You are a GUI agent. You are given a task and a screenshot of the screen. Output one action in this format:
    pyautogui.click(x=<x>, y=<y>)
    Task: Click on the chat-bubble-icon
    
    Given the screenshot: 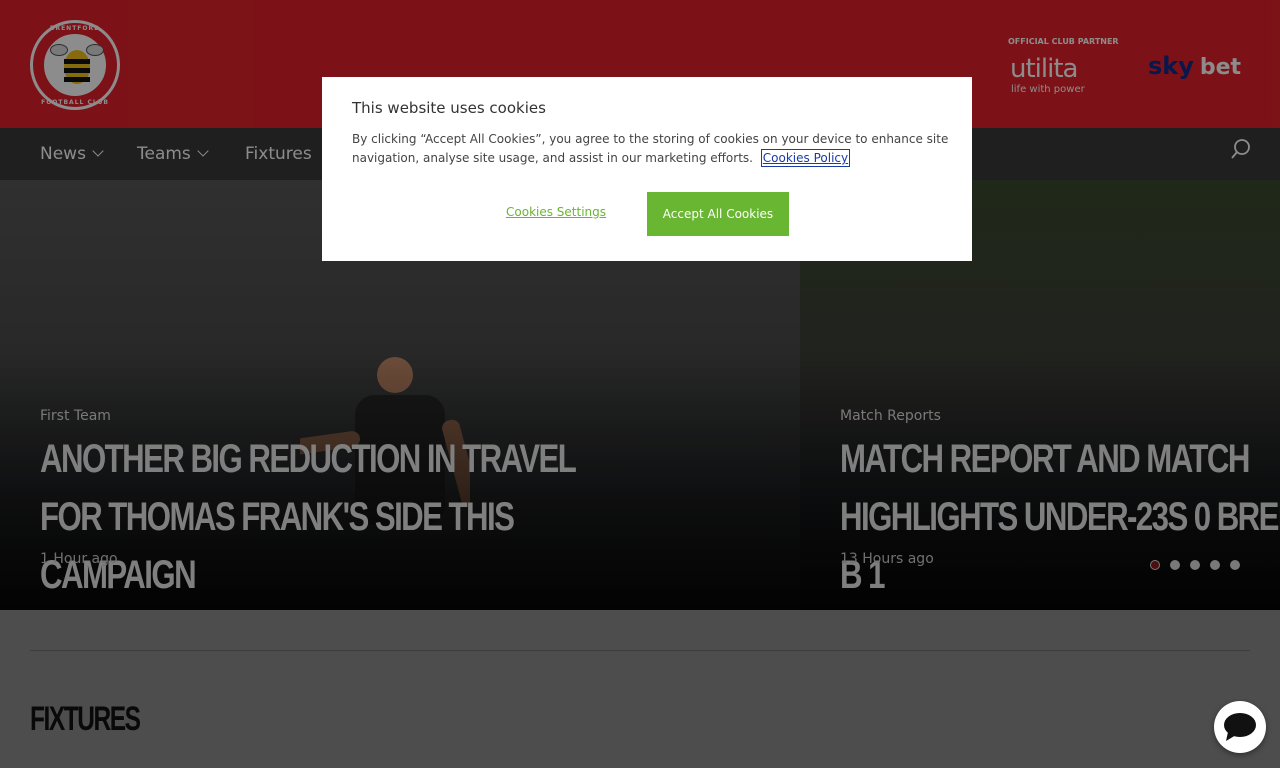 What is the action you would take?
    pyautogui.click(x=1240, y=727)
    